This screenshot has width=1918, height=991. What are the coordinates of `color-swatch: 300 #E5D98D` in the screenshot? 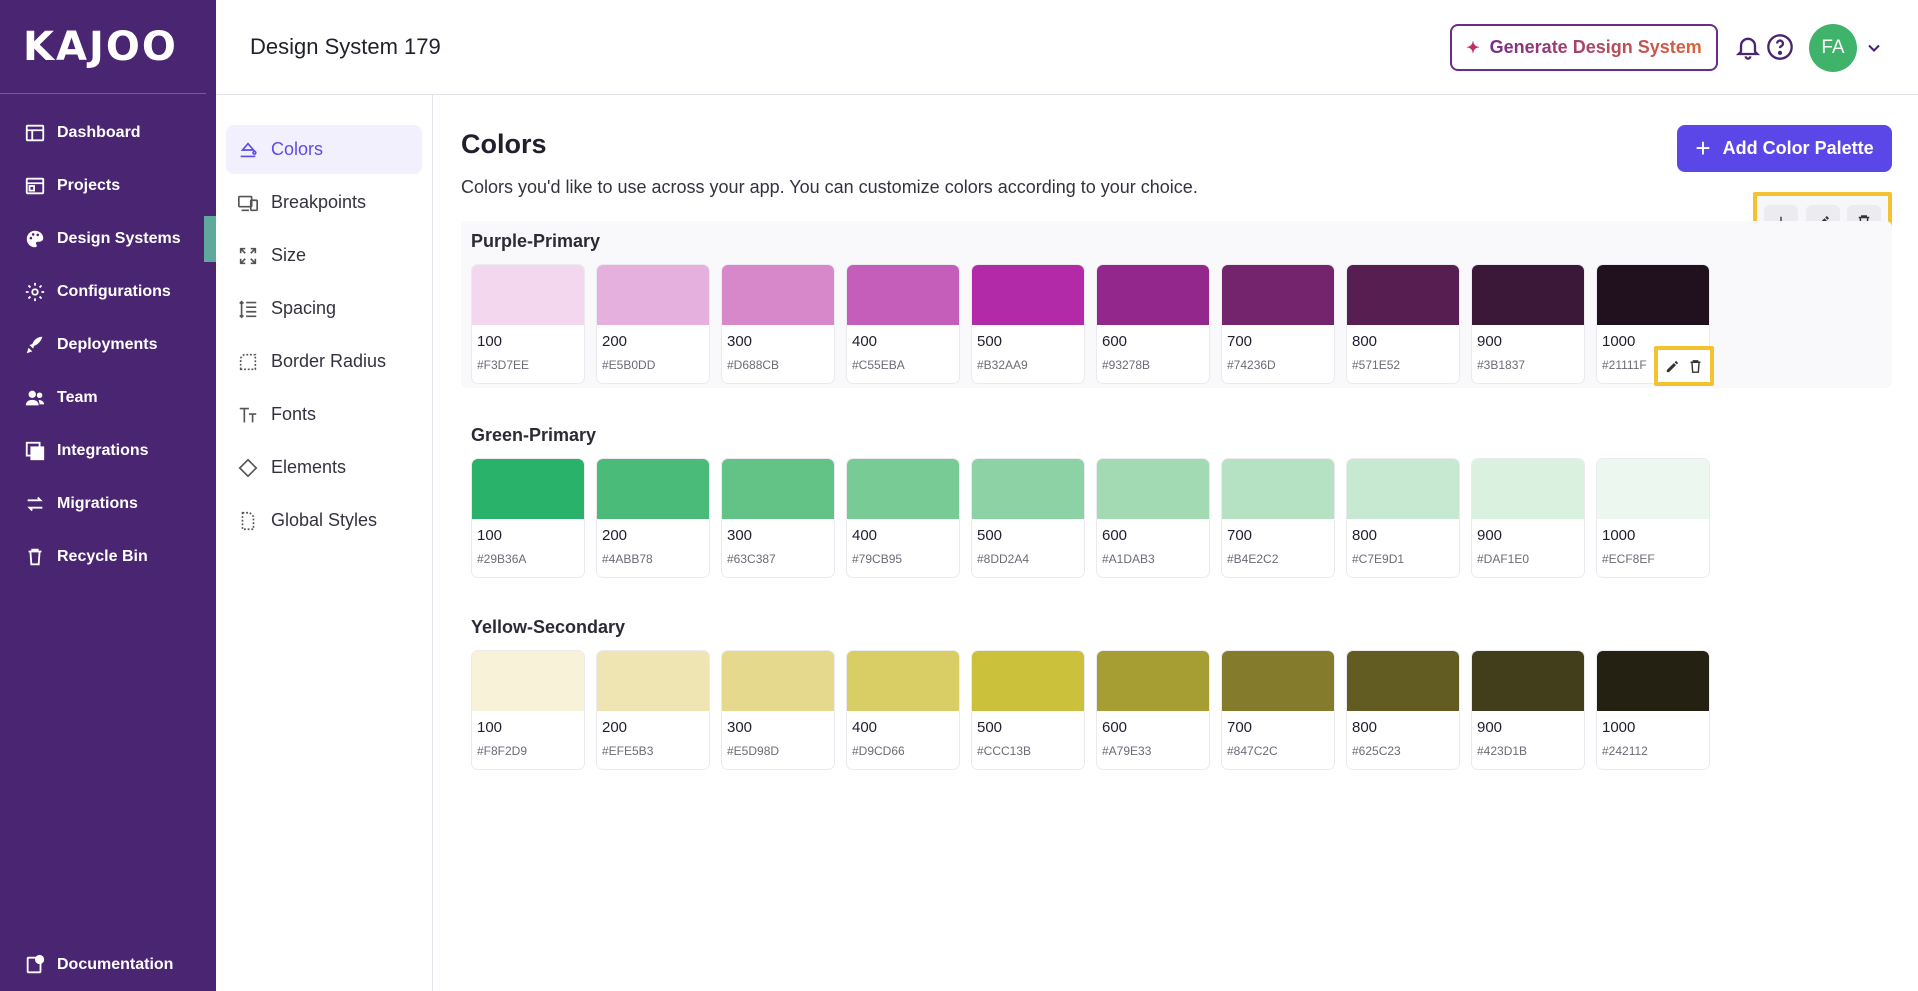 It's located at (778, 710).